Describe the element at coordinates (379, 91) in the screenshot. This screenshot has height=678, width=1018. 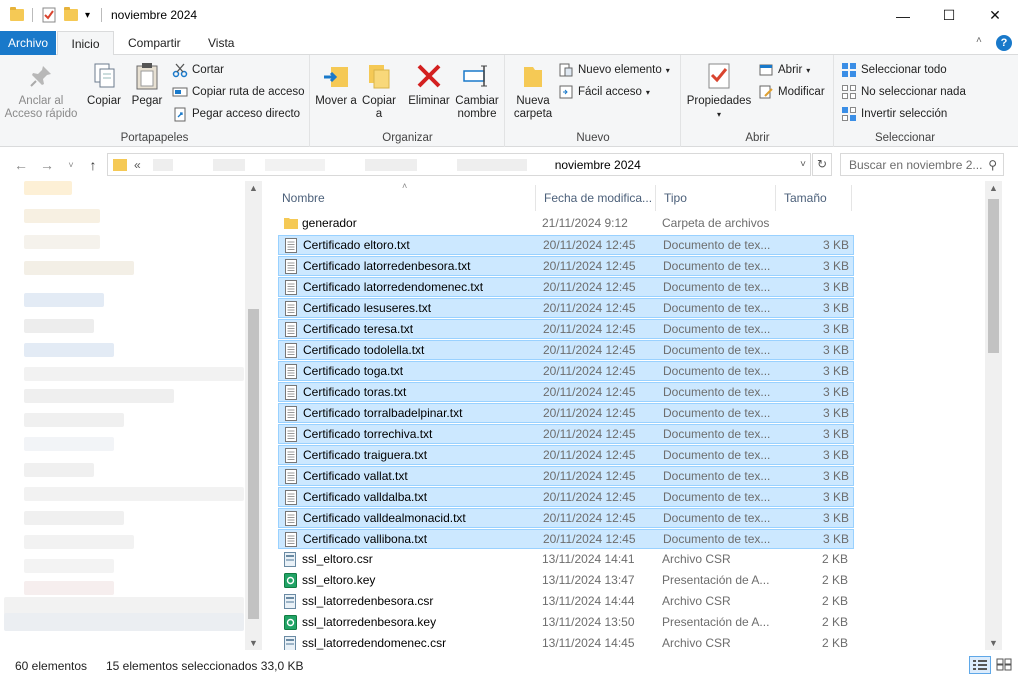
I see `copy-to-button: Copiar a` at that location.